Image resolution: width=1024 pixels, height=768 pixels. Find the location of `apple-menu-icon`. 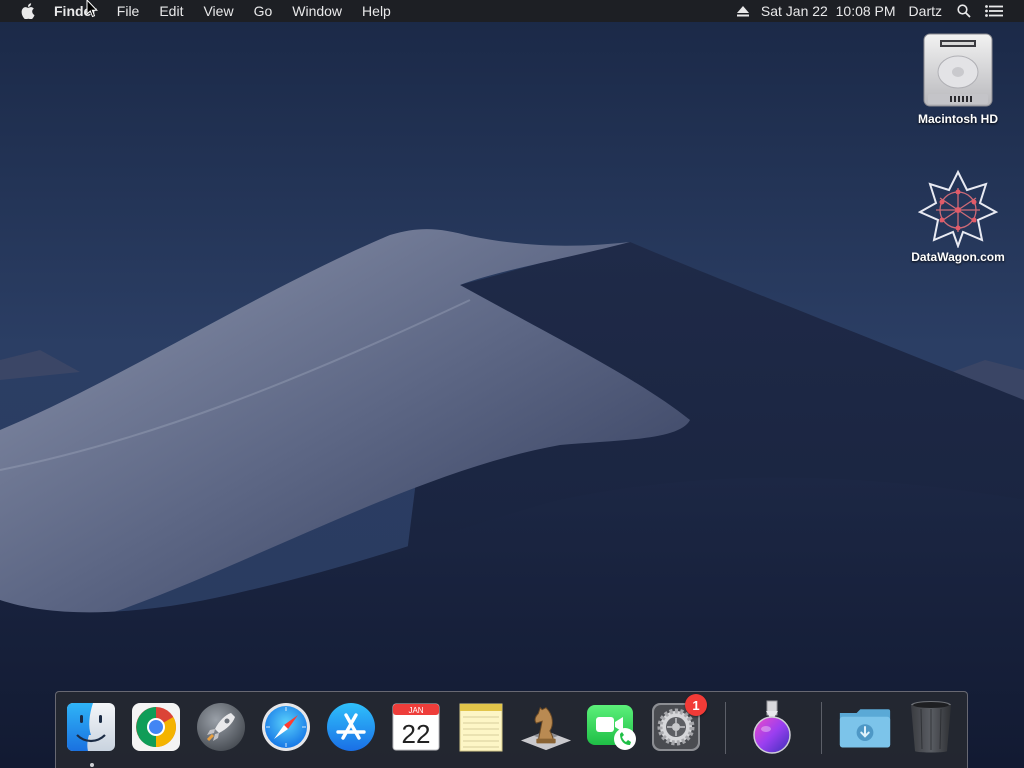

apple-menu-icon is located at coordinates (28, 11).